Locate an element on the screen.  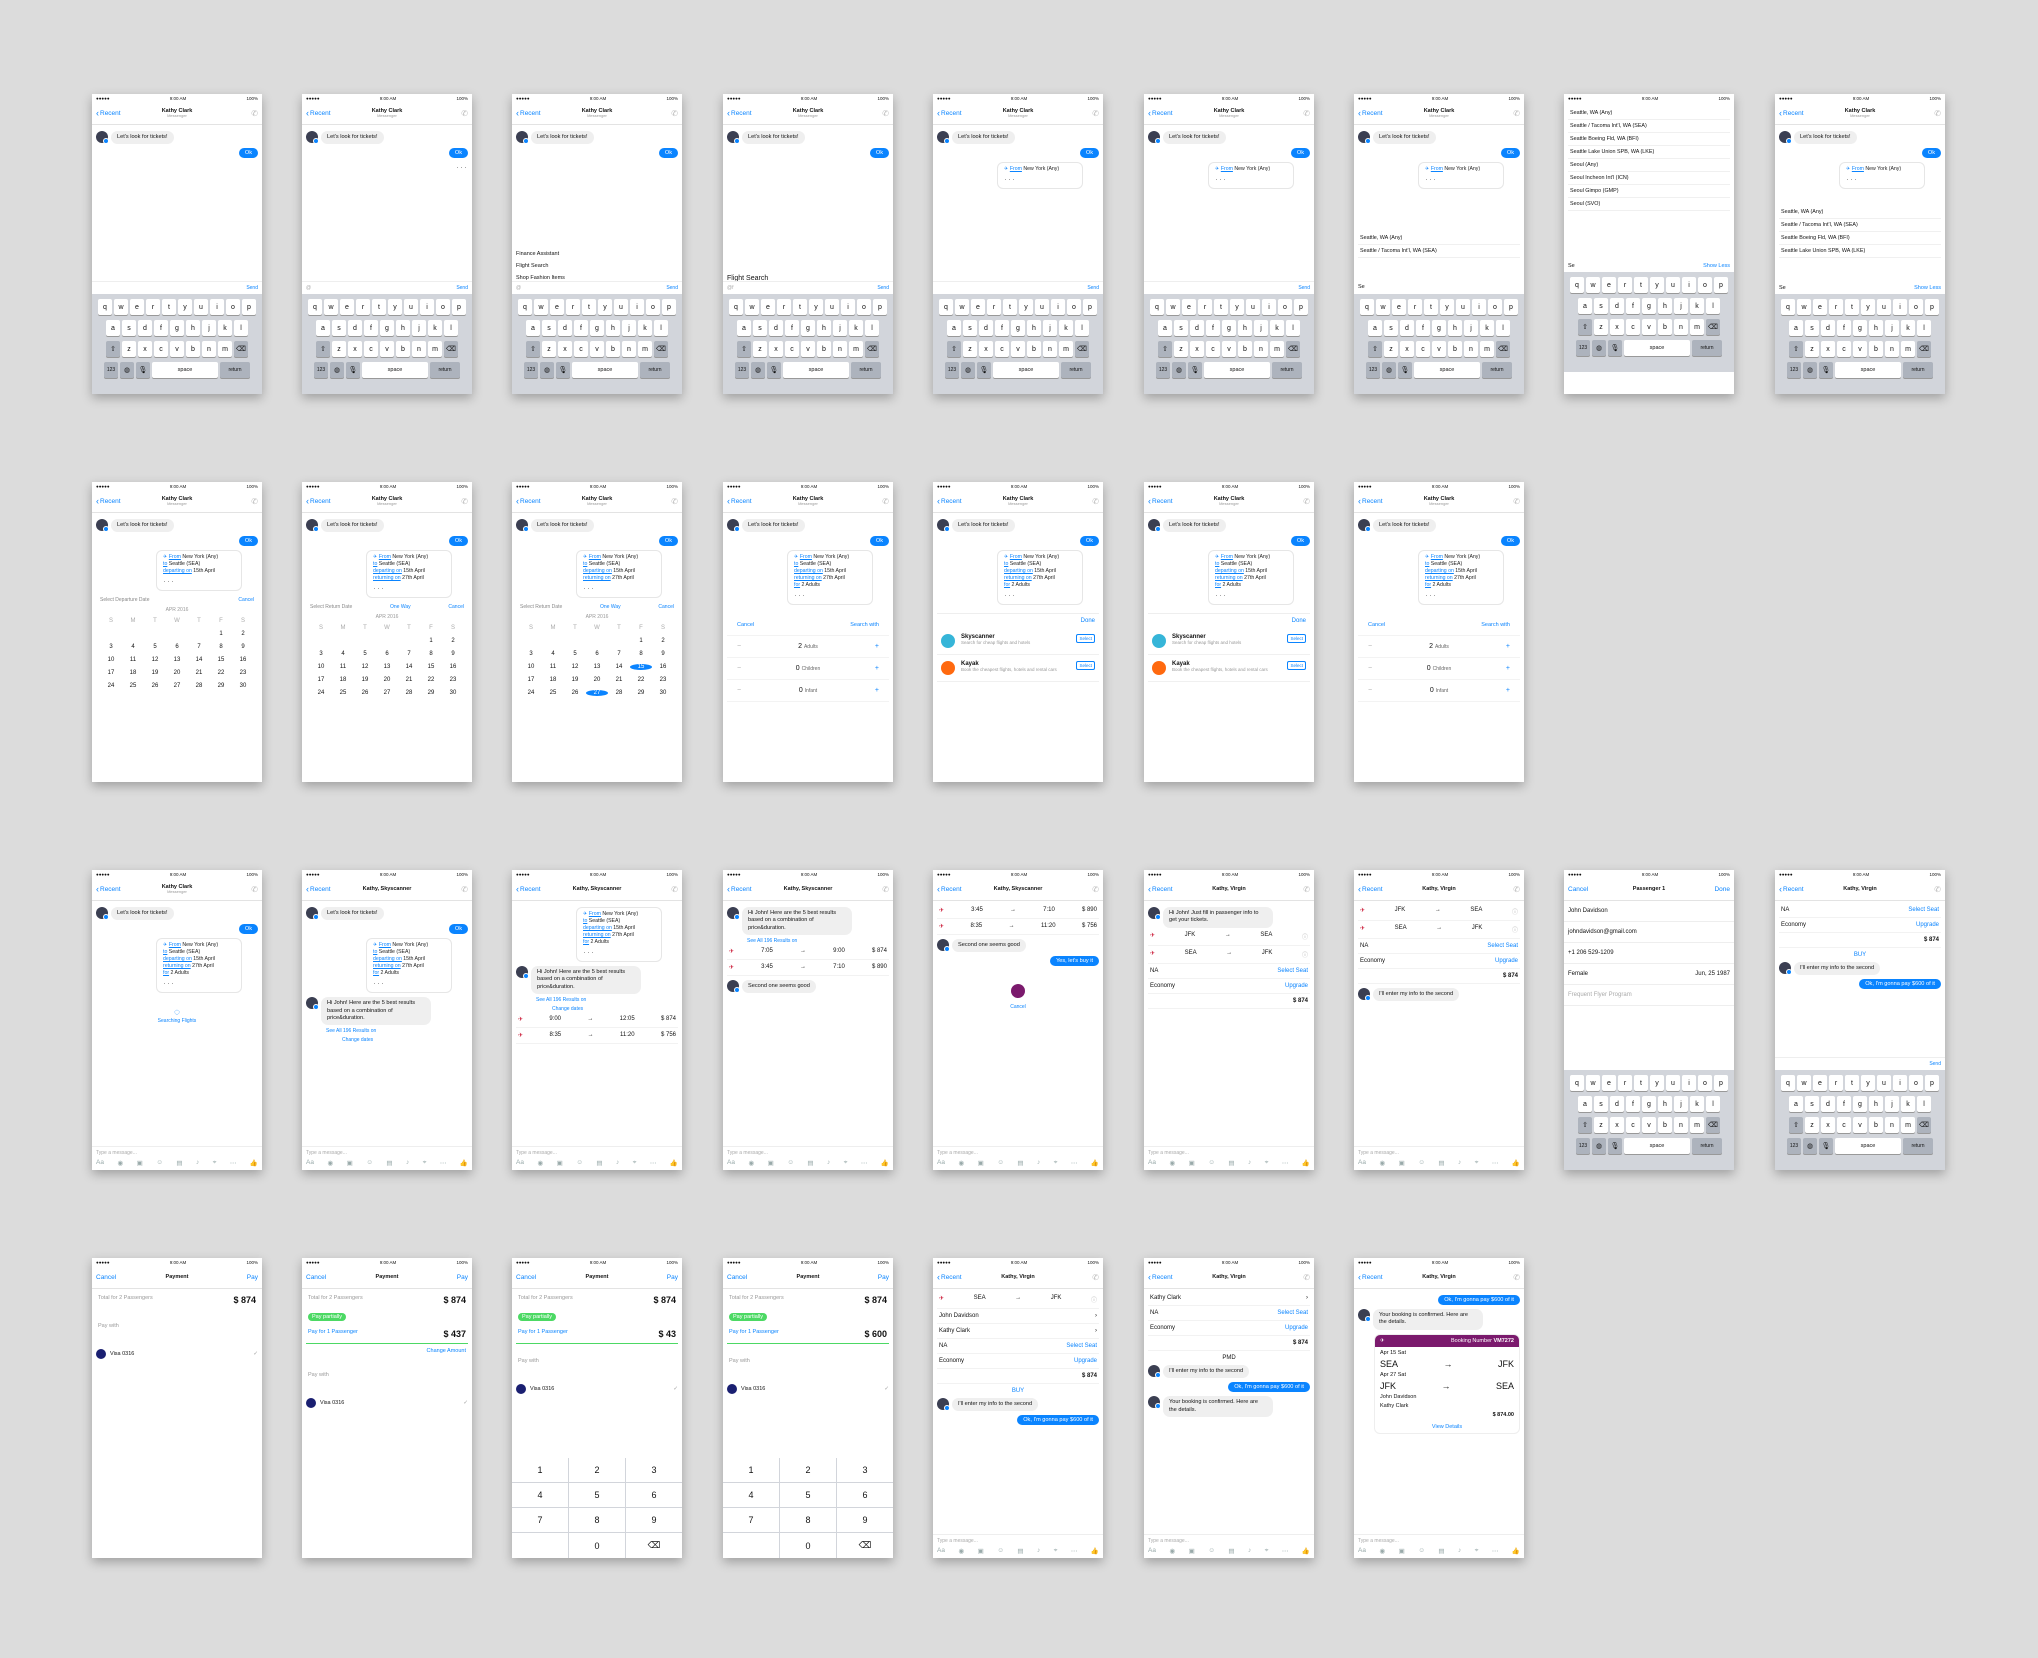
numpad-key: 4 is located at coordinates (540, 1495).